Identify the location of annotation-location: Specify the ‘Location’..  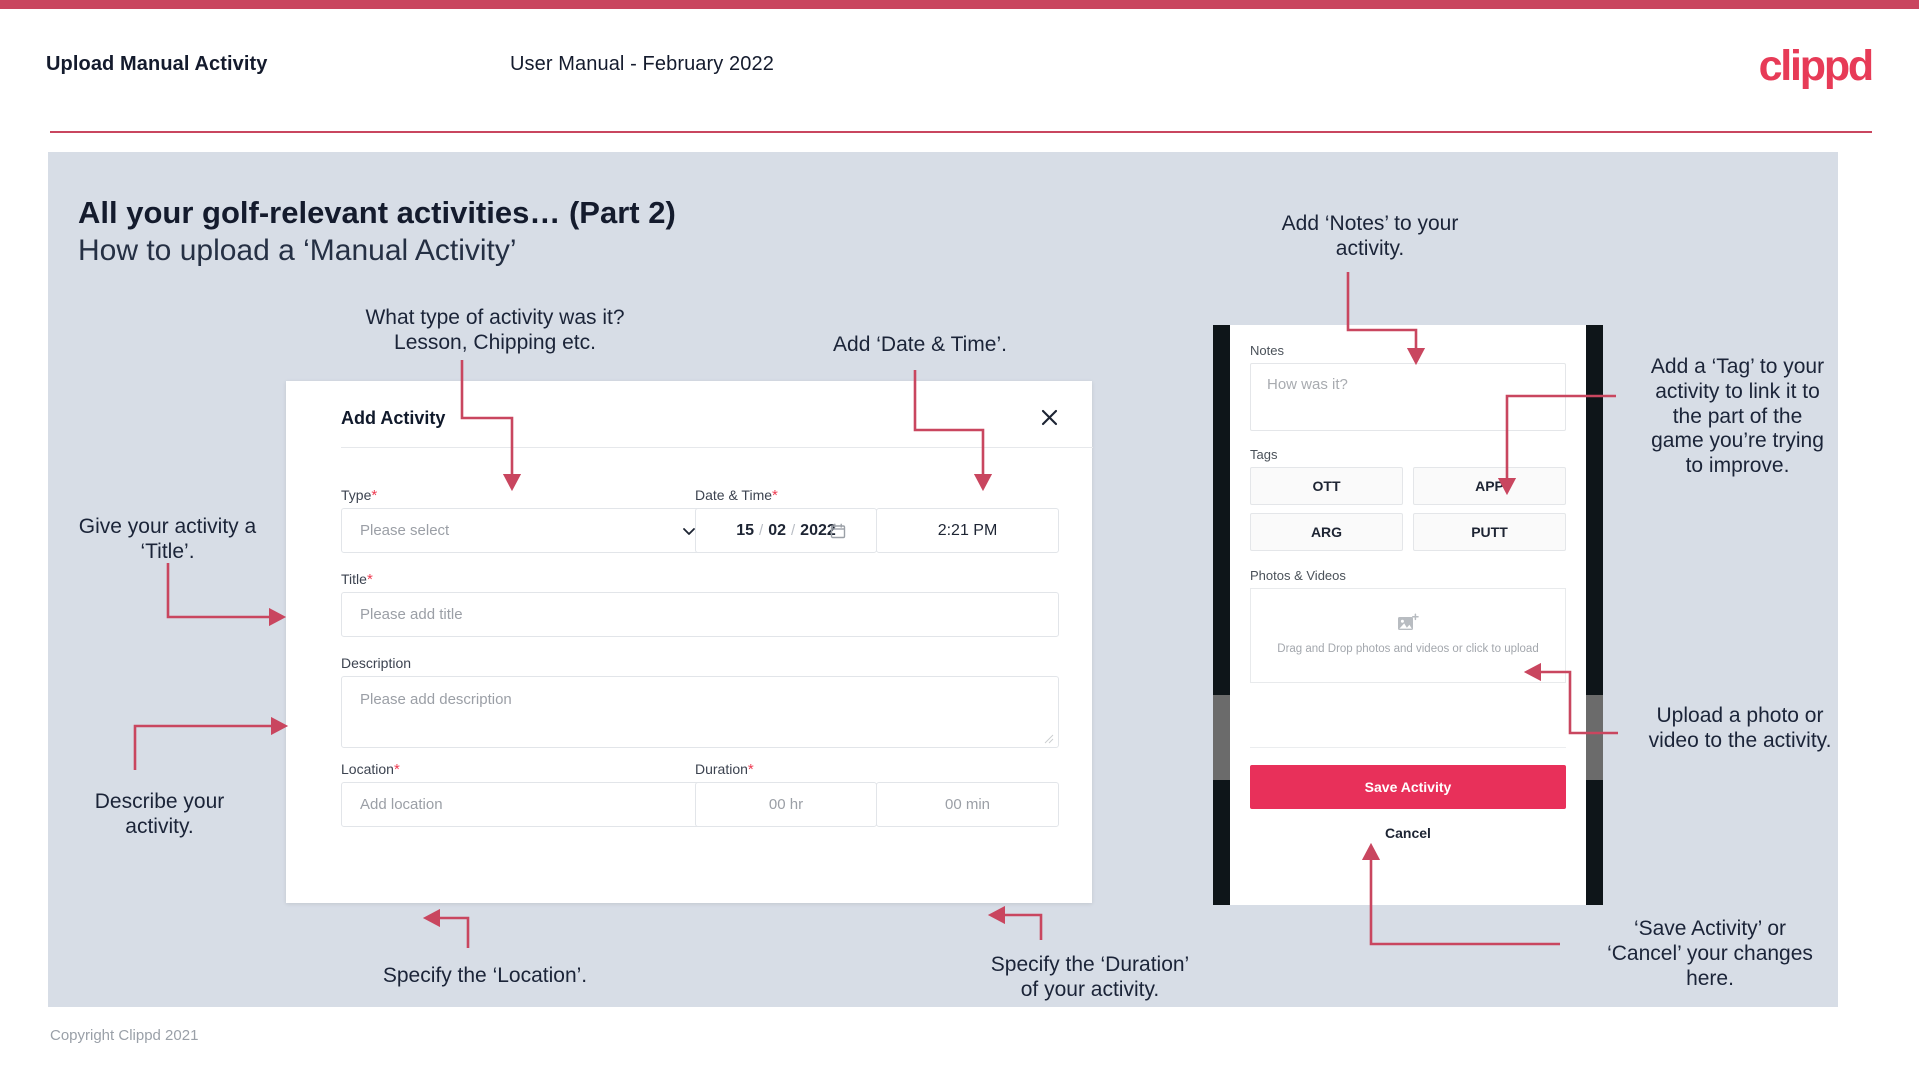
(485, 975).